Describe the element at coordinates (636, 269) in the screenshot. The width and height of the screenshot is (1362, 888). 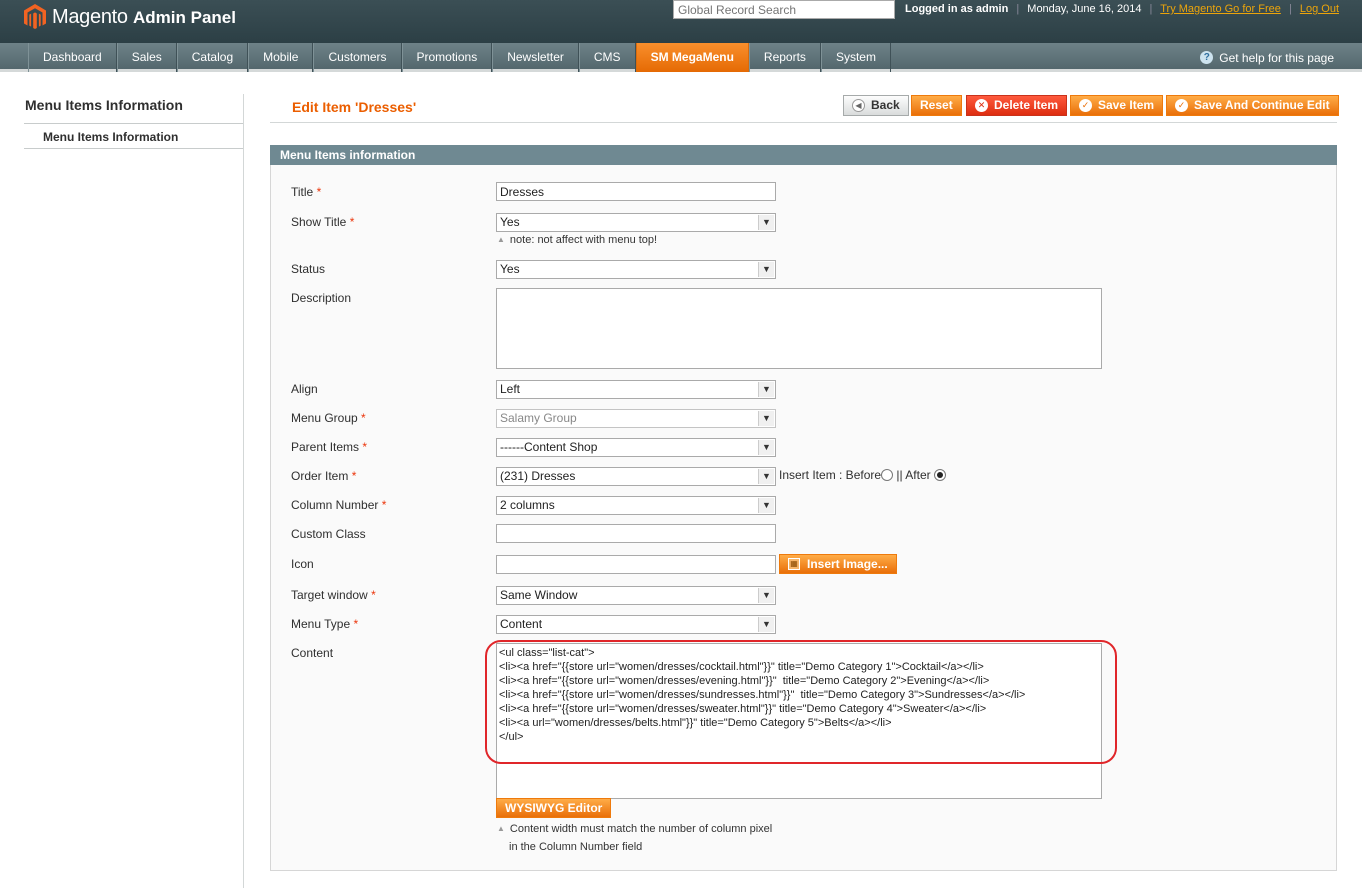
I see `status-select: Yes ▼` at that location.